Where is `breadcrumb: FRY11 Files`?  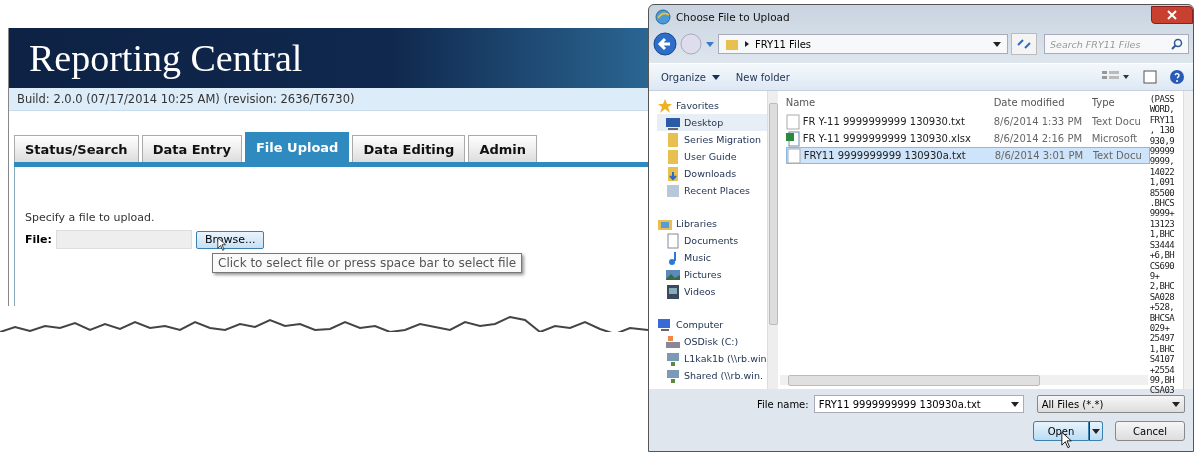
breadcrumb: FRY11 Files is located at coordinates (783, 44).